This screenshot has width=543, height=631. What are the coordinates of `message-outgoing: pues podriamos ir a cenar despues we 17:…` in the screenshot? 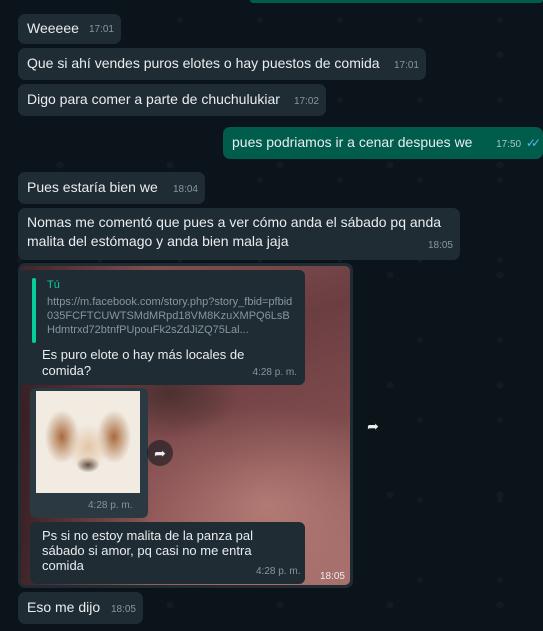 It's located at (383, 143).